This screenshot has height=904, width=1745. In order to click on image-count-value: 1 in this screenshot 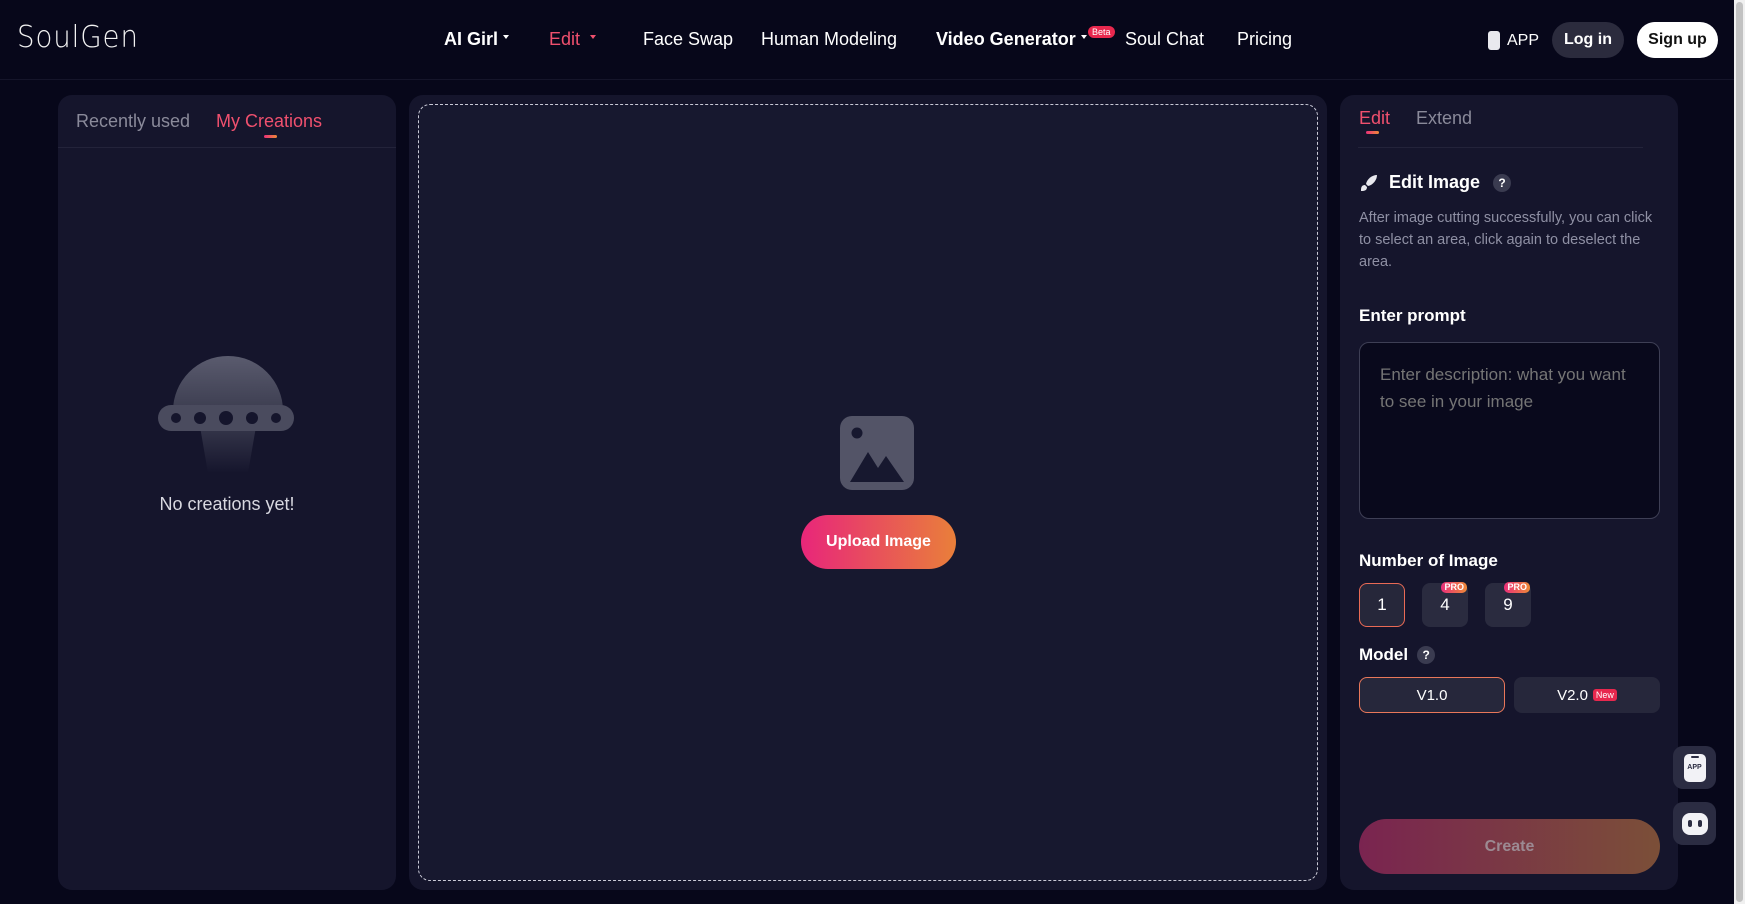, I will do `click(1382, 604)`.